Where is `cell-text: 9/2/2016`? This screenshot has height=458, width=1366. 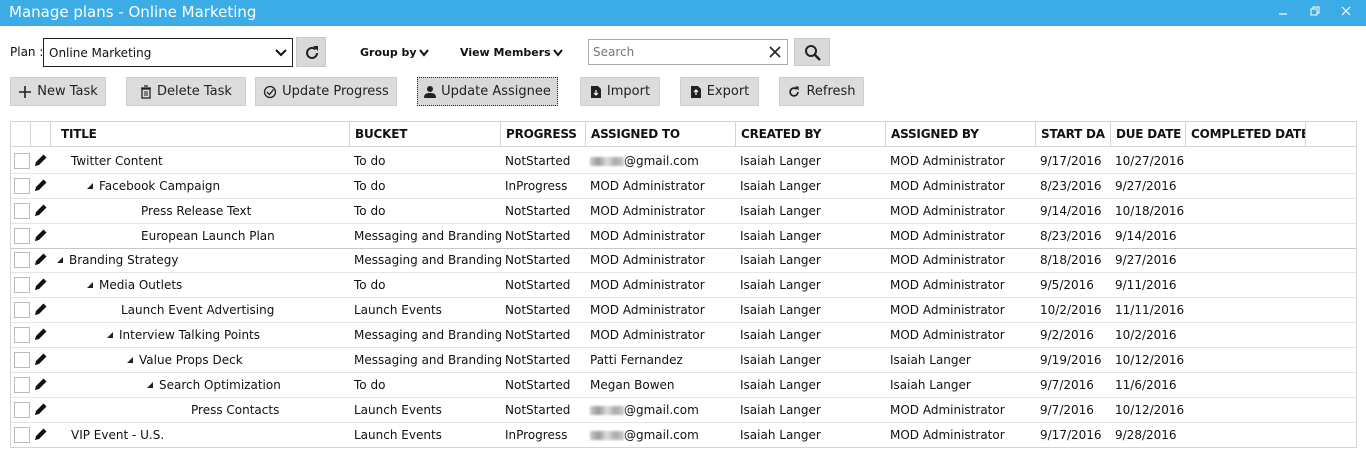
cell-text: 9/2/2016 is located at coordinates (1067, 335).